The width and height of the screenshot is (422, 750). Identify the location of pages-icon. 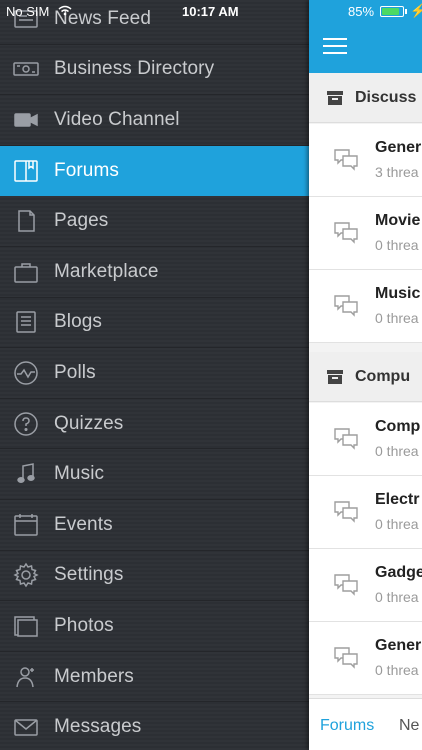
(26, 221).